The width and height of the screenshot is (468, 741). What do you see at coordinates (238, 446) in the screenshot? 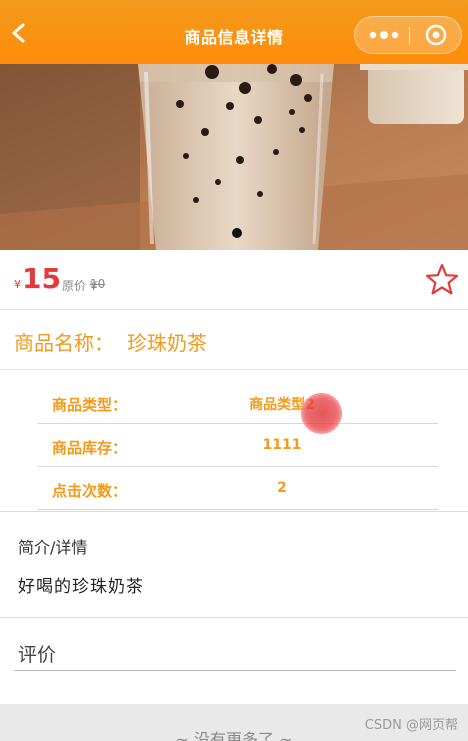
I see `info-row-stock: 商品库存： 1111` at bounding box center [238, 446].